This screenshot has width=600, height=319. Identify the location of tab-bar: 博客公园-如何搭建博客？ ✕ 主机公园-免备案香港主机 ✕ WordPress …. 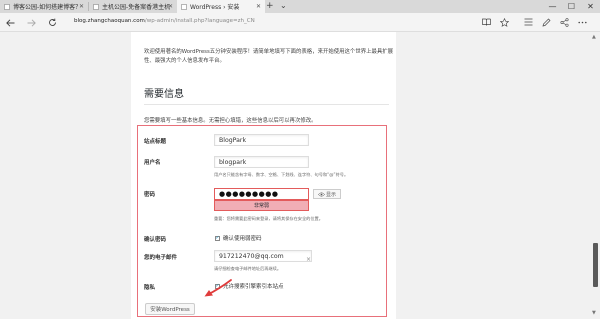
(300, 6).